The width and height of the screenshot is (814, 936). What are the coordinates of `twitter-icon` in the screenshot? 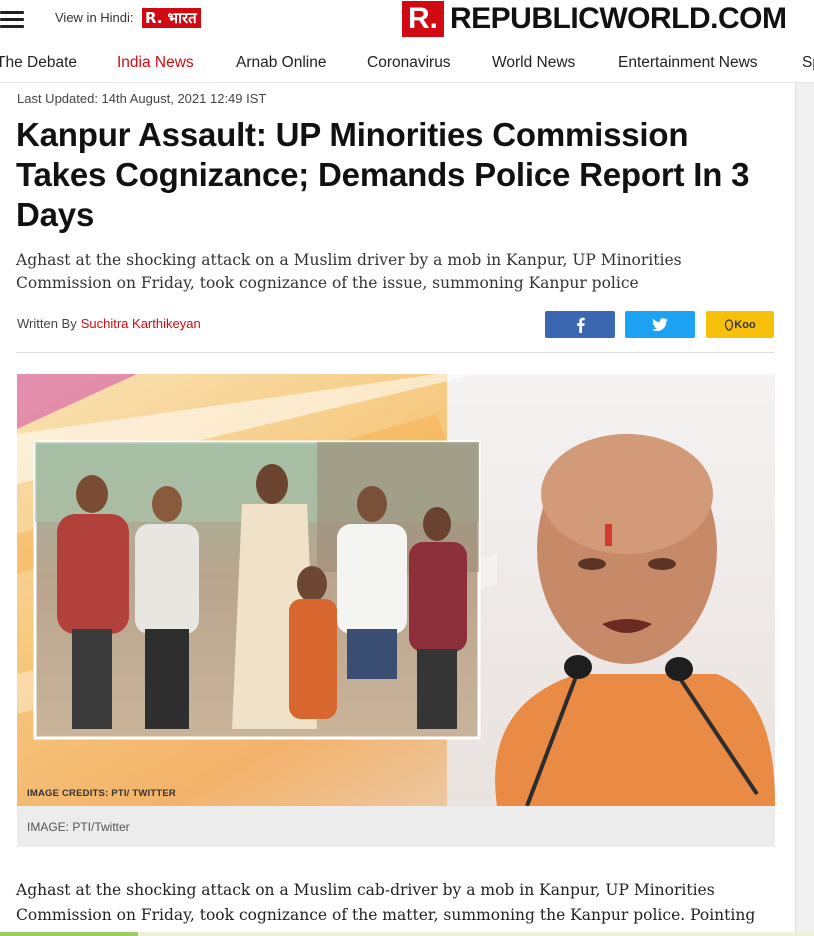 It's located at (660, 324).